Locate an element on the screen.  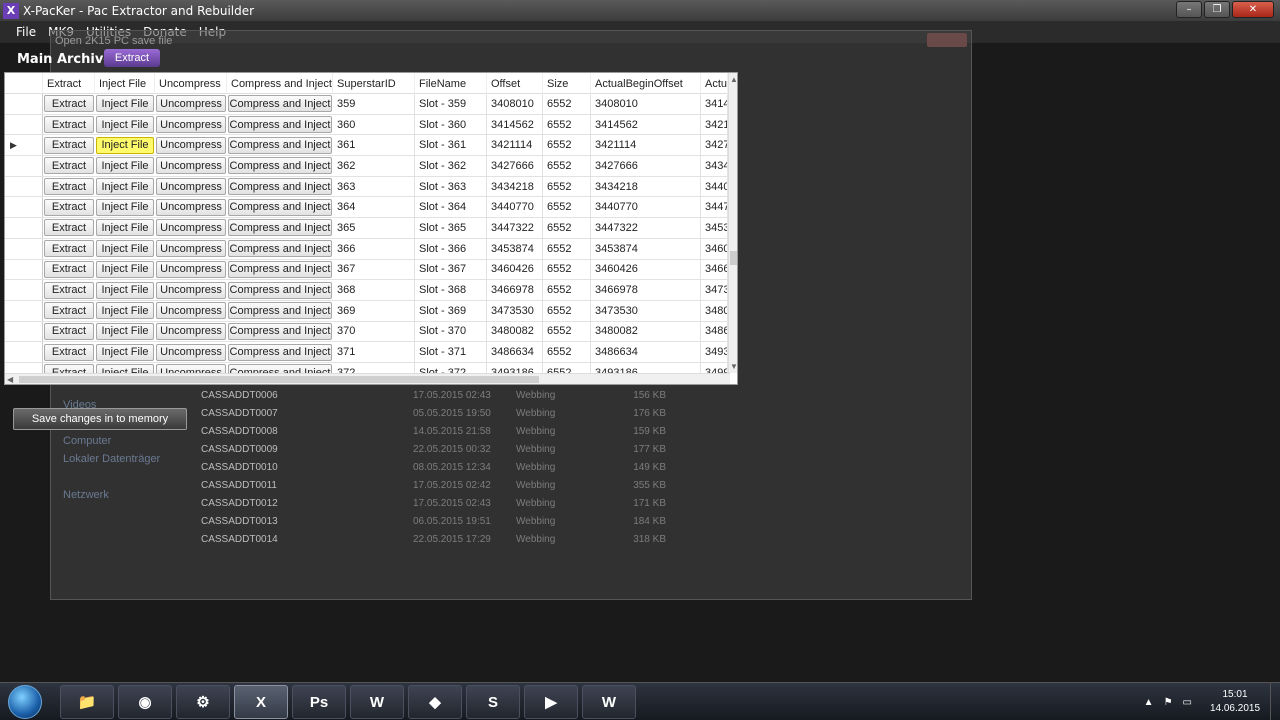
actual-end-cell: 3466 is located at coordinates (714, 269).